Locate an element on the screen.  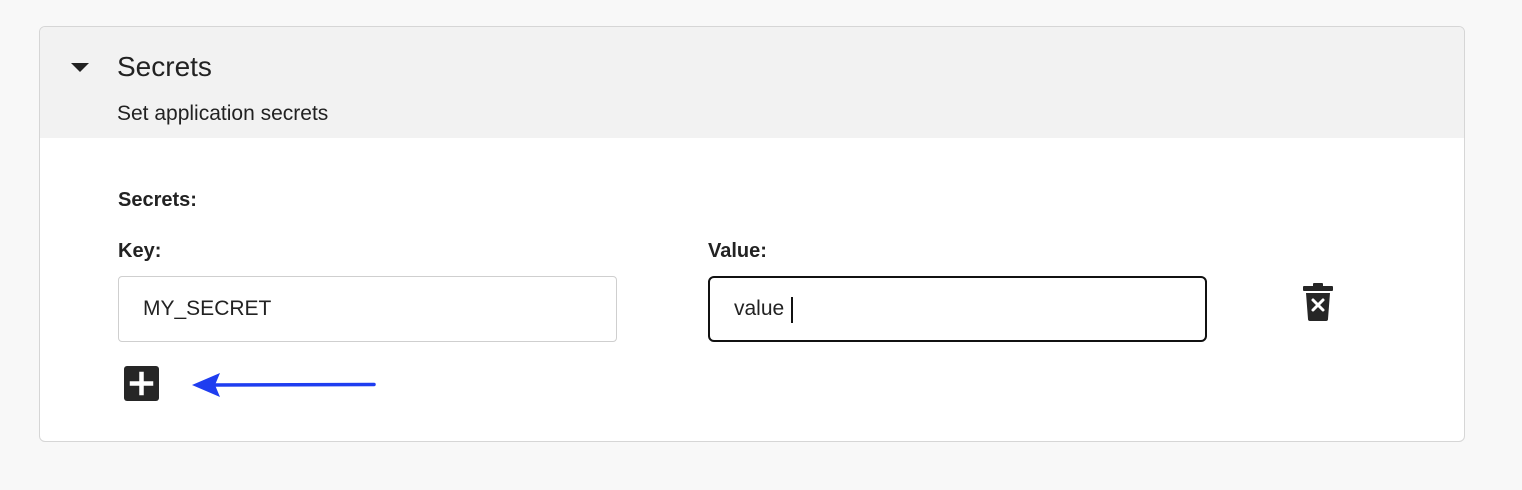
panel-subtitle: Set application secrets is located at coordinates (223, 113).